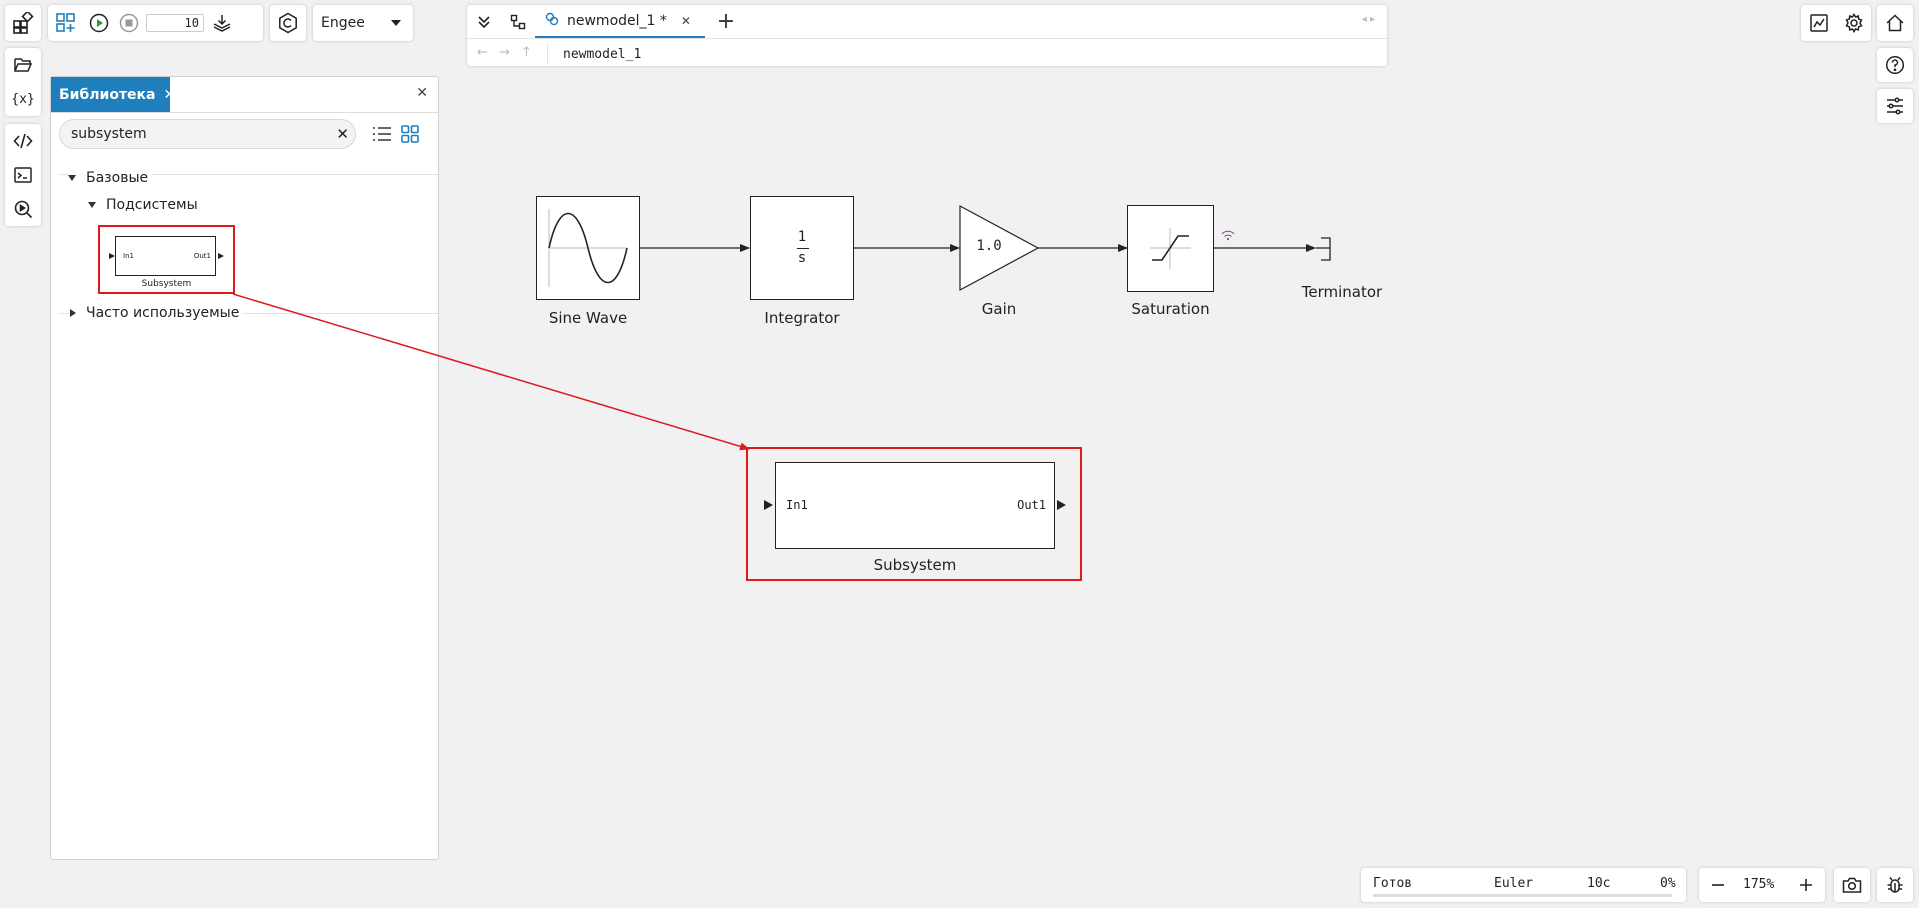 The width and height of the screenshot is (1919, 908). I want to click on zoom-level: 175%, so click(1759, 884).